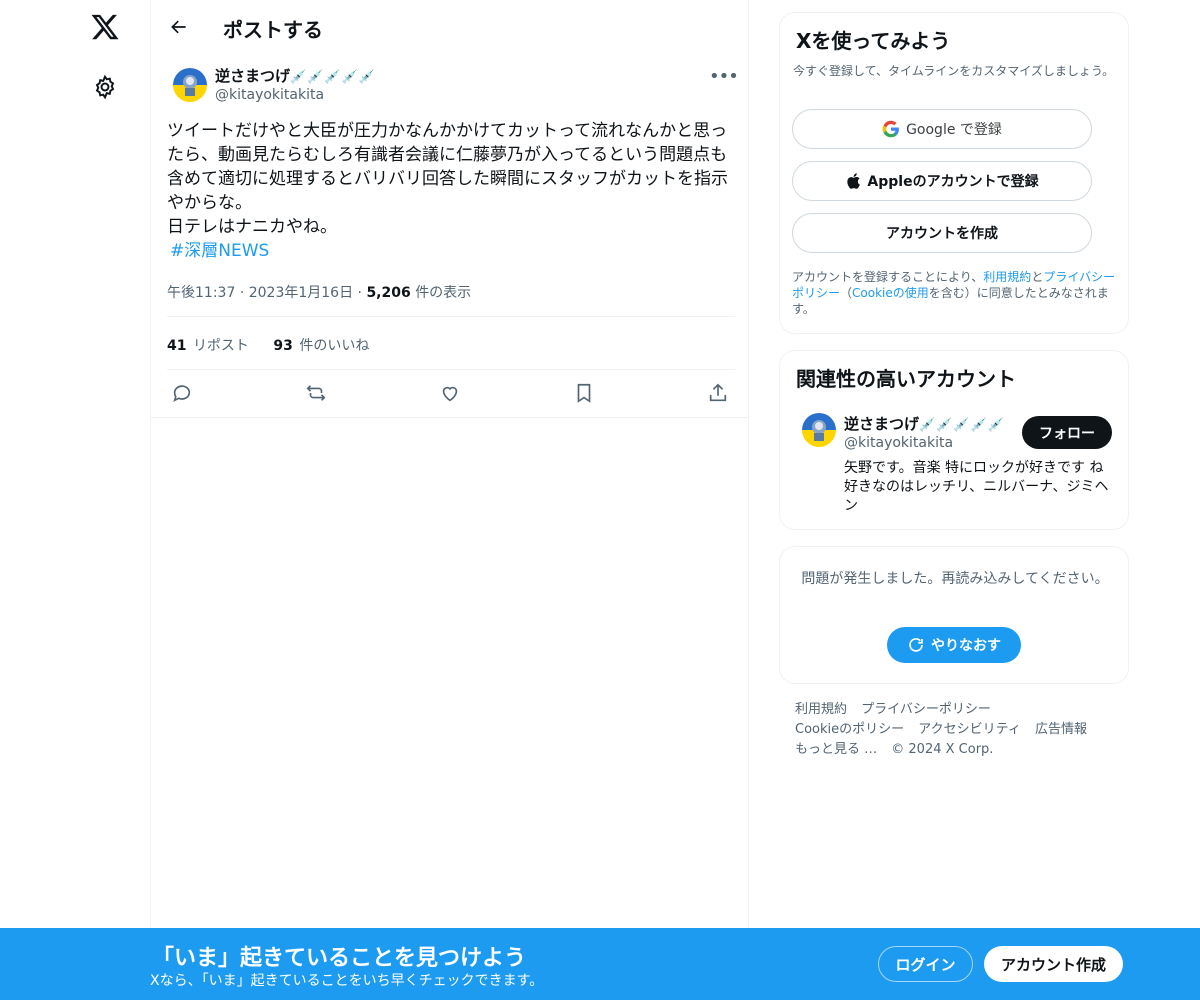  What do you see at coordinates (925, 964) in the screenshot?
I see `login-button: ログイン` at bounding box center [925, 964].